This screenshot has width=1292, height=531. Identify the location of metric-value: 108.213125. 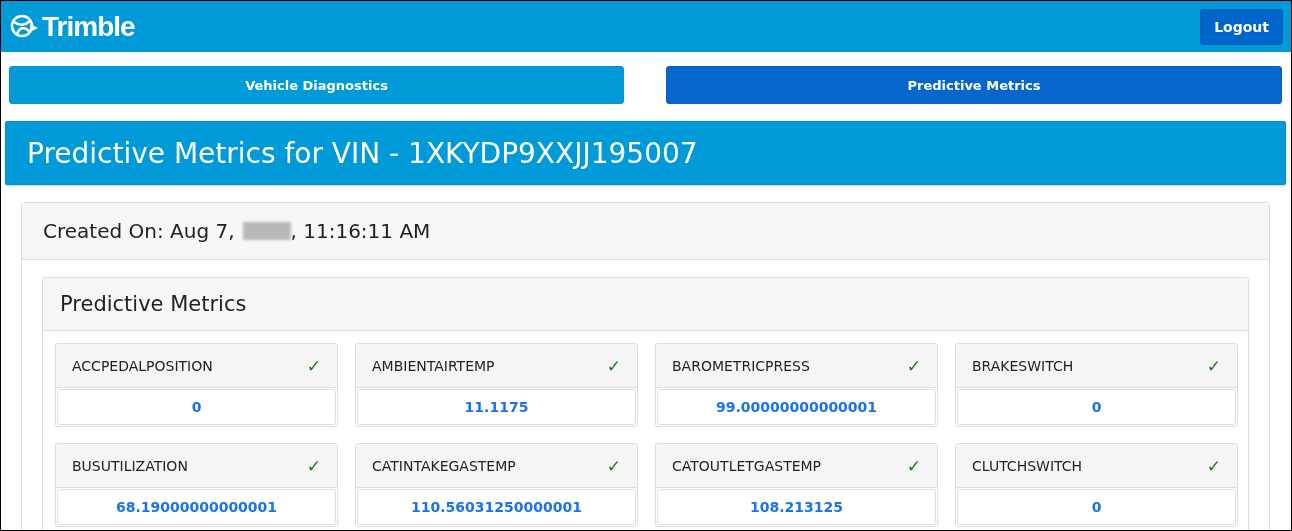
(796, 507).